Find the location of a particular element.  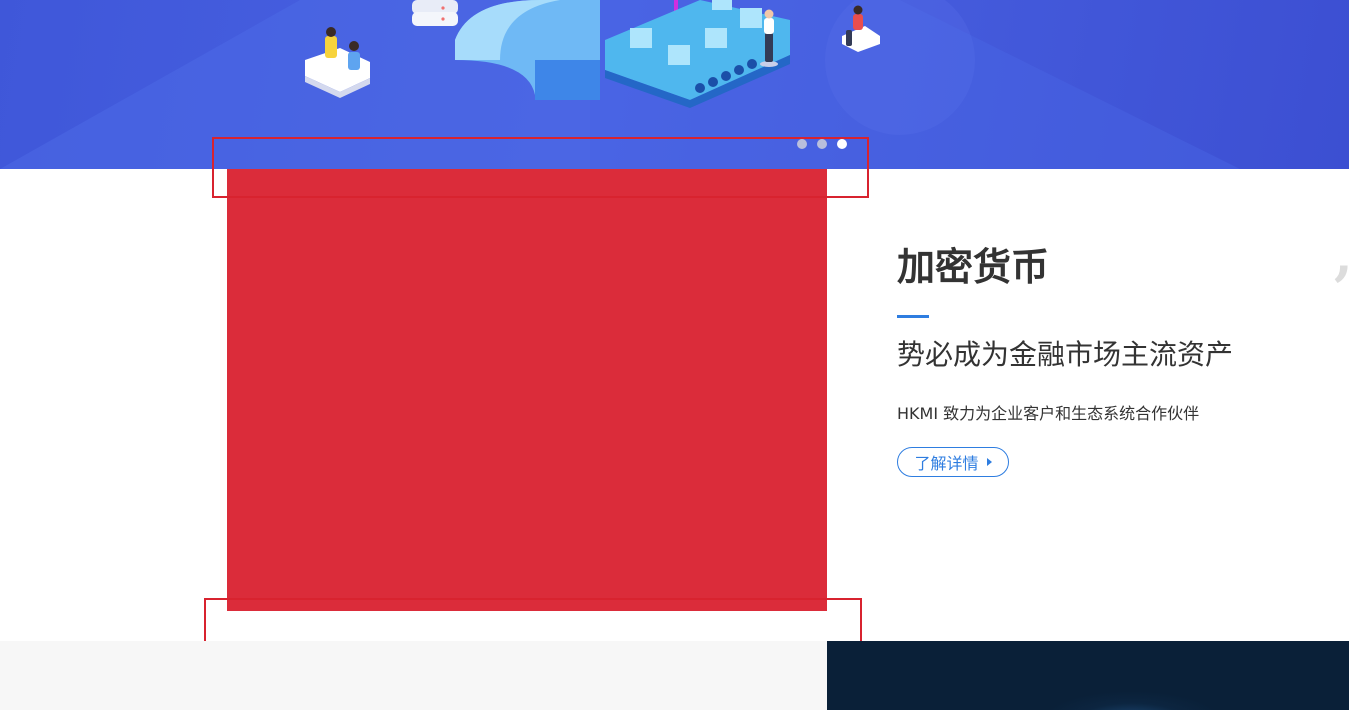

quote-mark-icon: , is located at coordinates (1341, 255).